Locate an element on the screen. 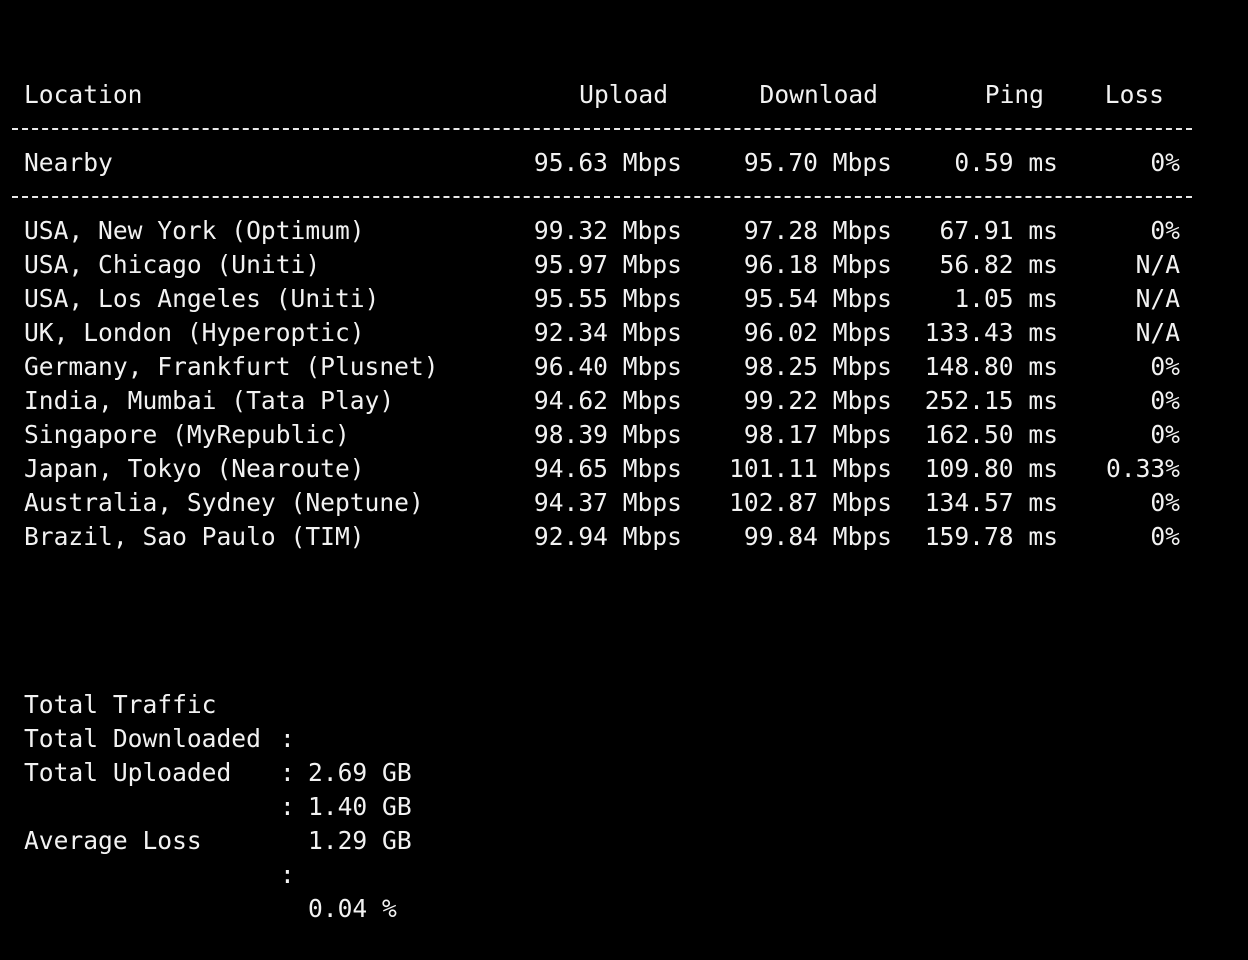 Image resolution: width=1248 pixels, height=960 pixels. table-header-row: Location Upload Download Ping Loss is located at coordinates (624, 95).